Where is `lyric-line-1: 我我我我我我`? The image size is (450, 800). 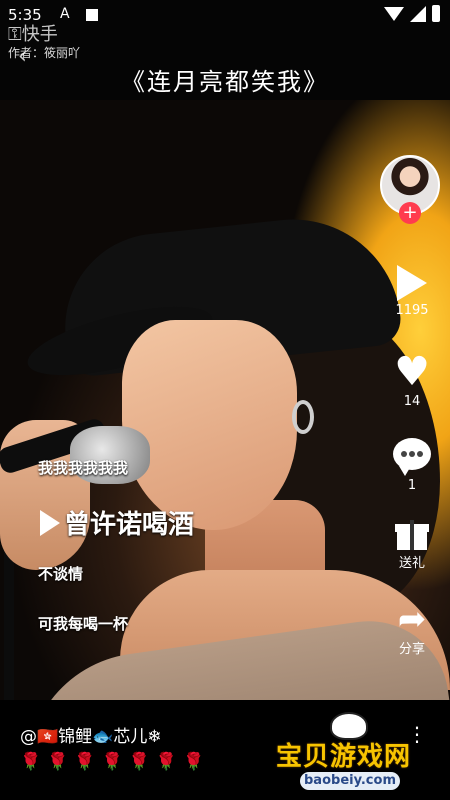
lyric-line-1: 我我我我我我 is located at coordinates (83, 468).